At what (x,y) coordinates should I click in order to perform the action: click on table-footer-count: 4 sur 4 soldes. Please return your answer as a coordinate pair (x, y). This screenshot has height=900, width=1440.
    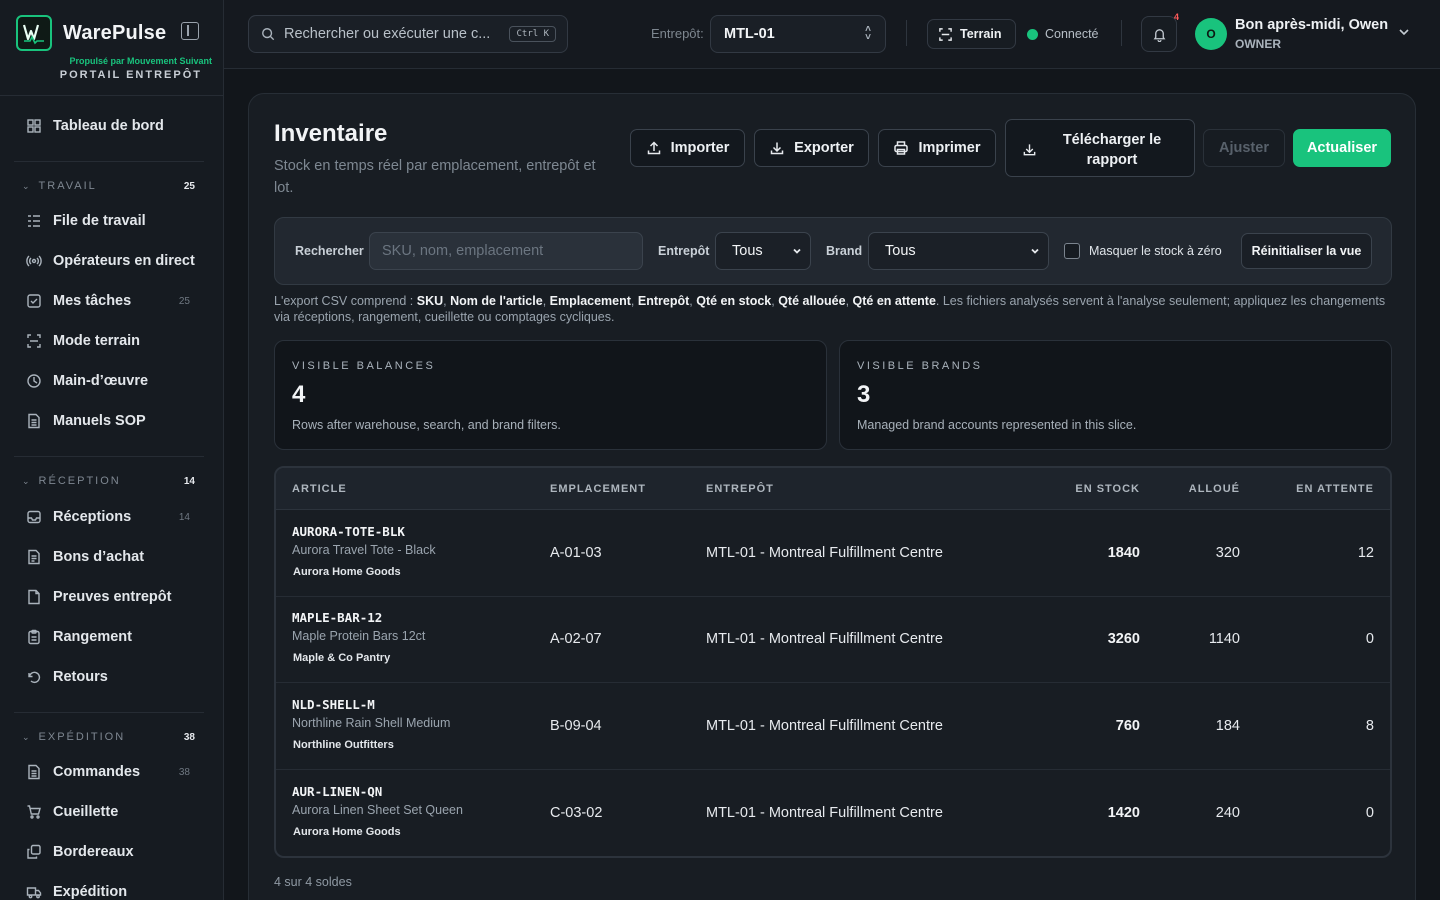
    Looking at the image, I should click on (313, 882).